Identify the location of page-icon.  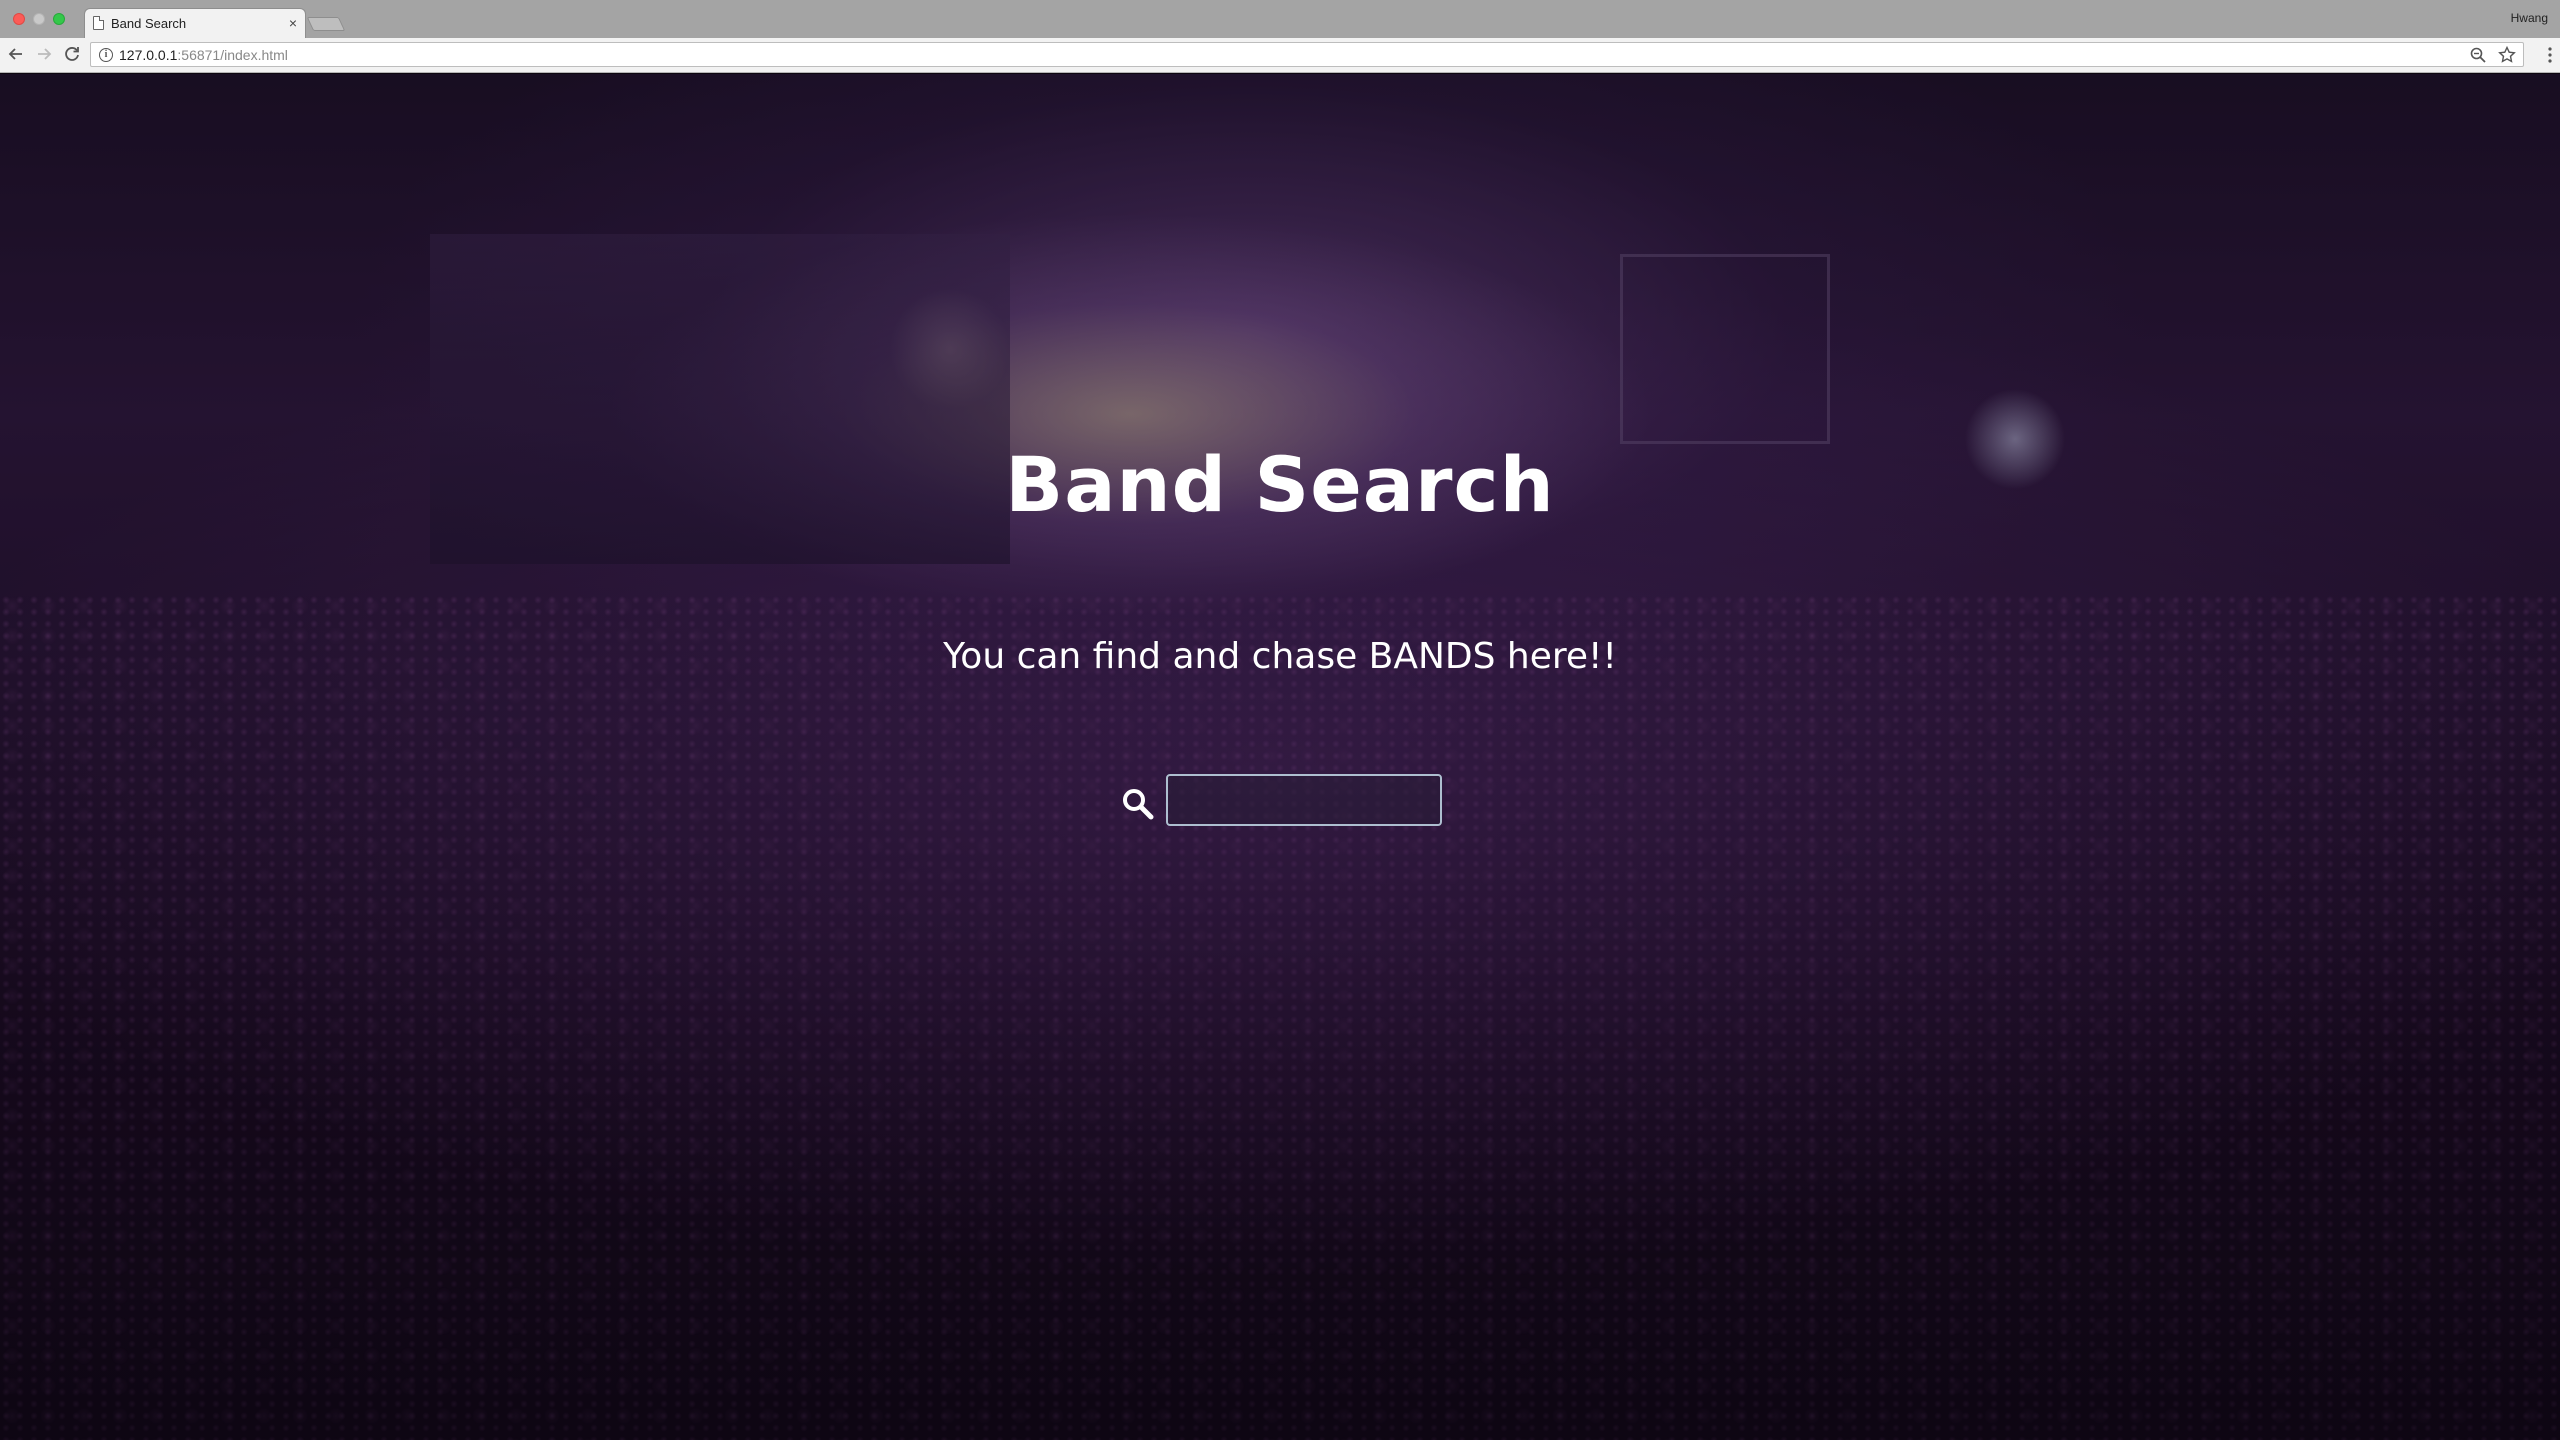
(98, 23).